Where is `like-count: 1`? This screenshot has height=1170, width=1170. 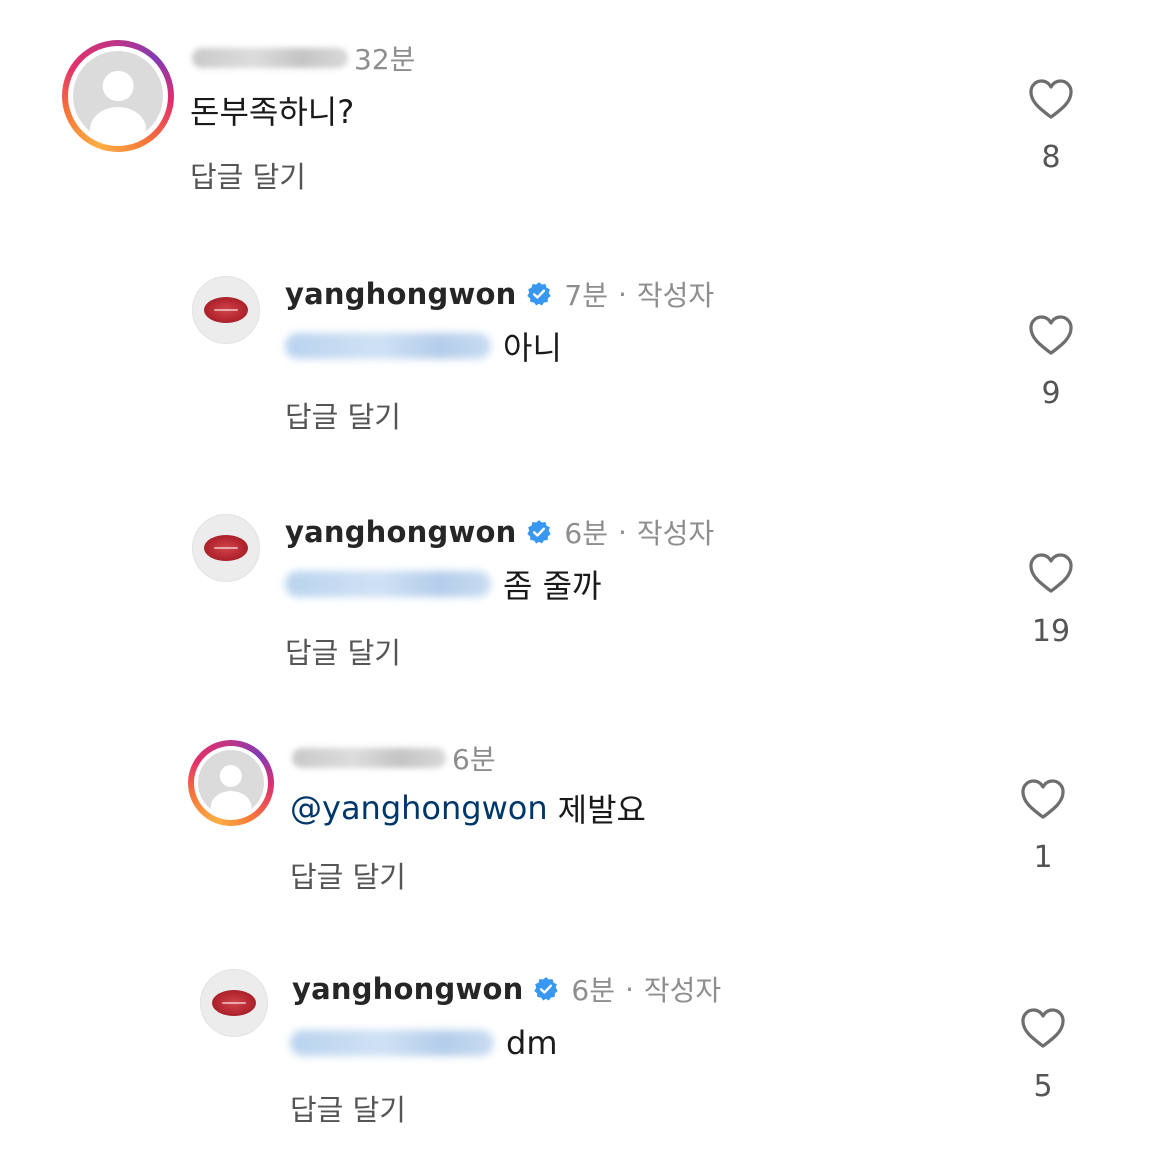 like-count: 1 is located at coordinates (1043, 857).